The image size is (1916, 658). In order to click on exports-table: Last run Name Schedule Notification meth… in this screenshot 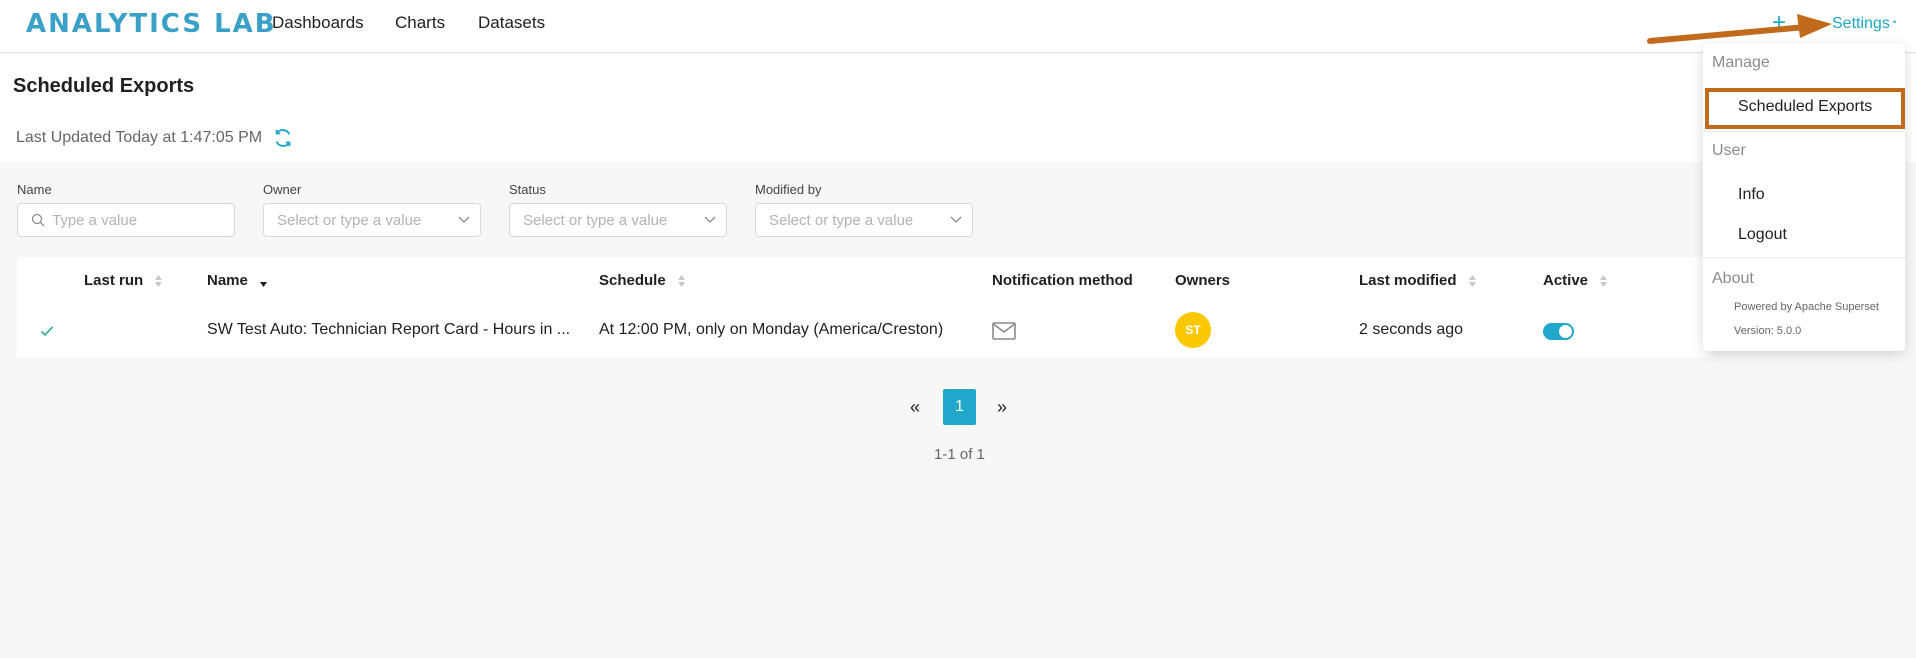, I will do `click(864, 307)`.